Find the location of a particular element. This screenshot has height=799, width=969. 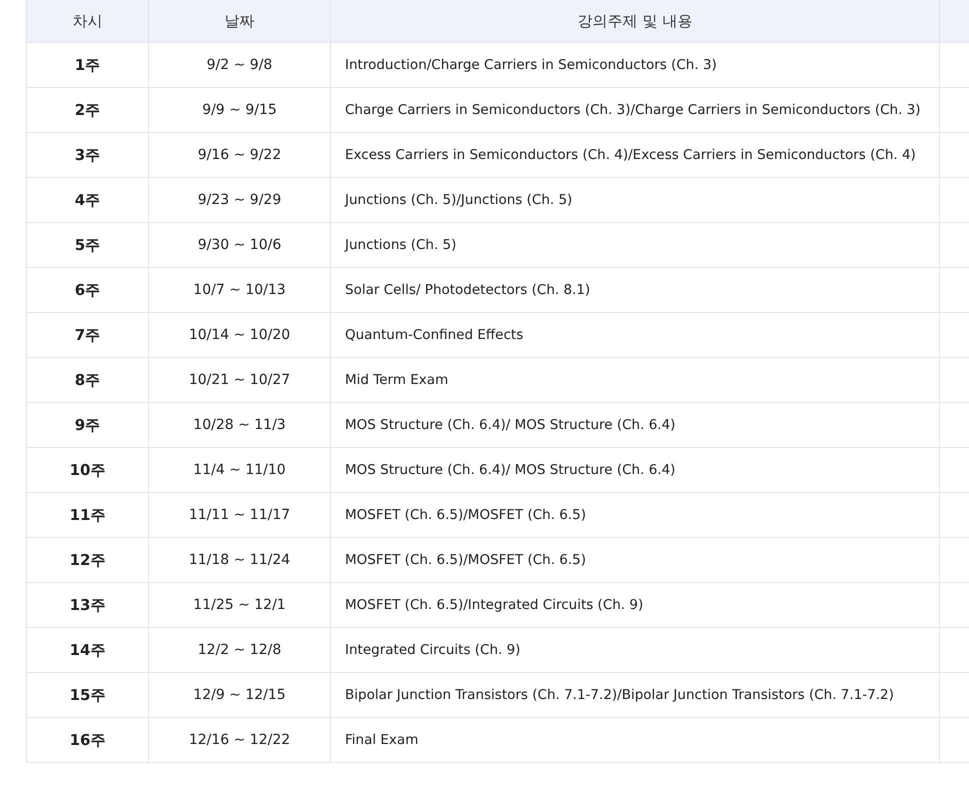

table-cell: 12주 is located at coordinates (87, 560).